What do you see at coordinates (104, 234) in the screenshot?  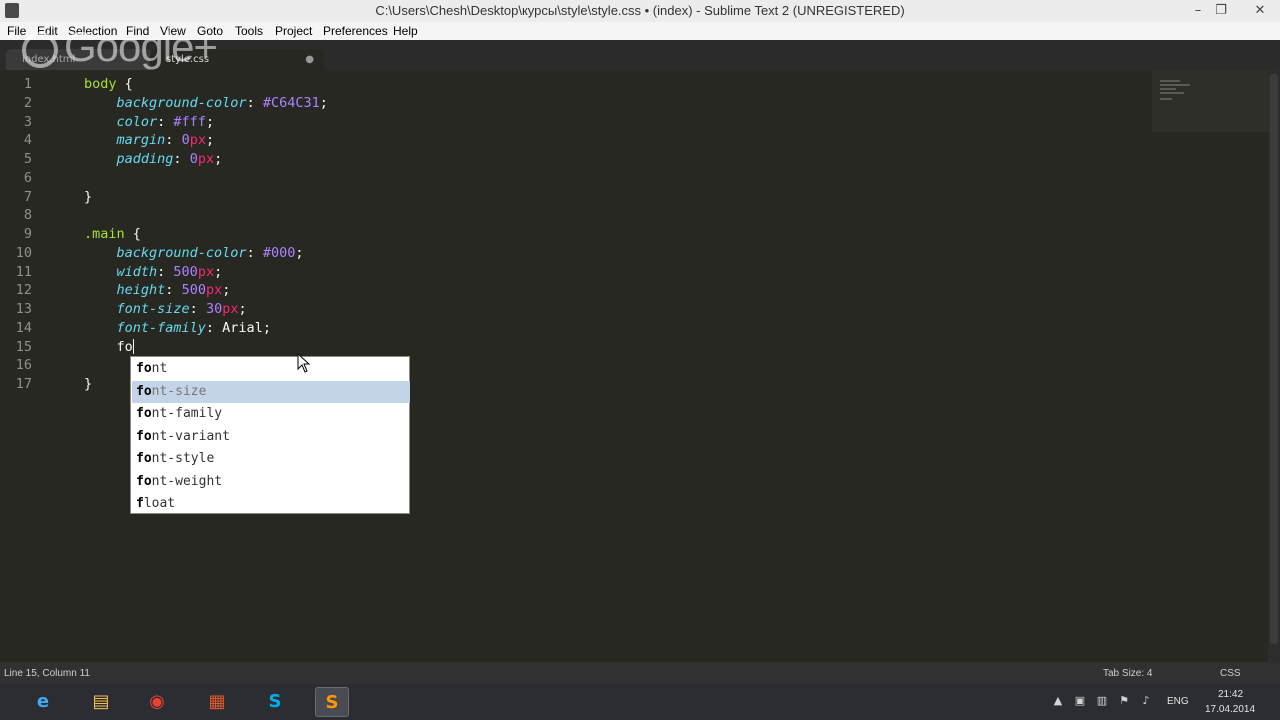 I see `code-token: .main` at bounding box center [104, 234].